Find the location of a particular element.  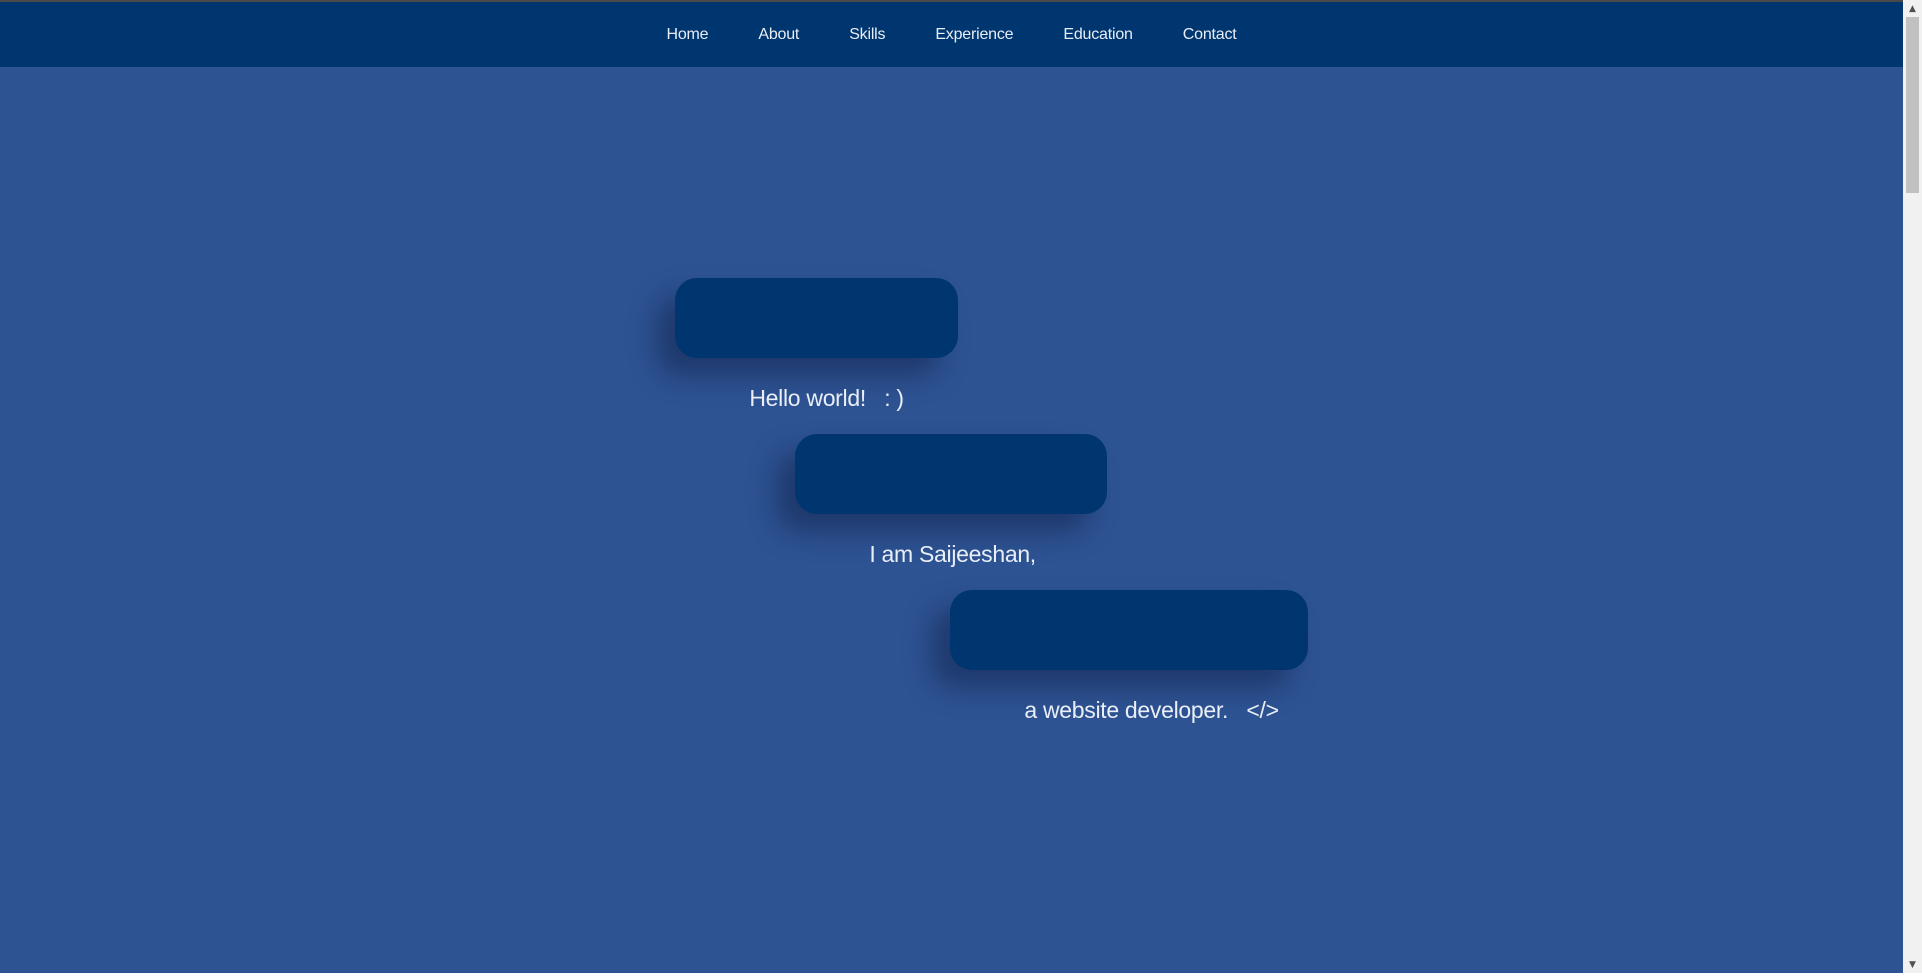

hero-role-text: a website developer. </> is located at coordinates (1151, 710).